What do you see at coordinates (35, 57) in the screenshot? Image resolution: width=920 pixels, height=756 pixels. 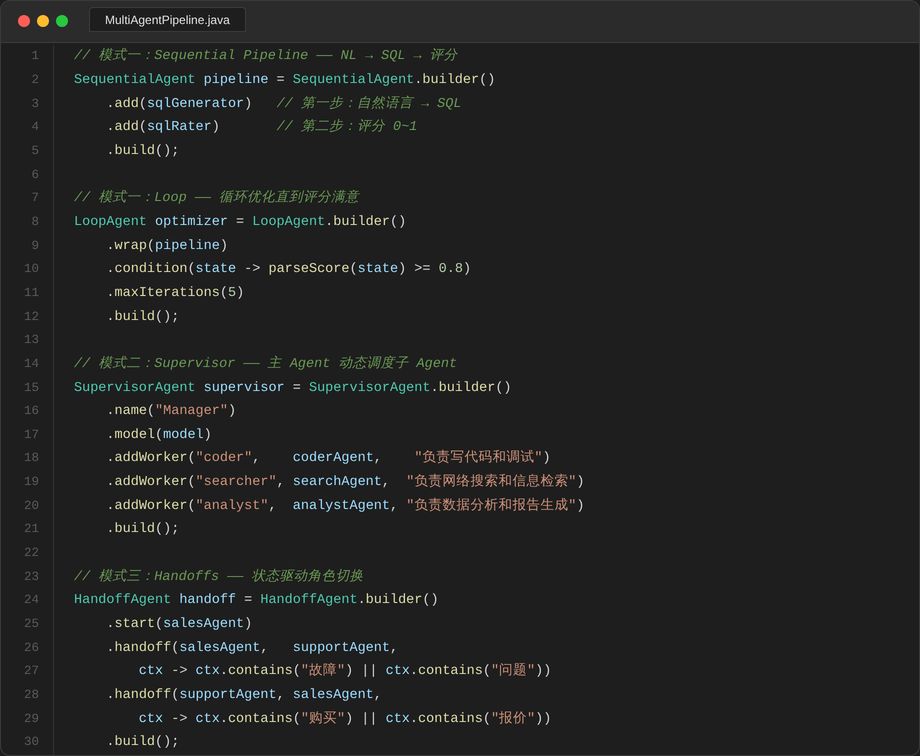 I see `line-number: 1` at bounding box center [35, 57].